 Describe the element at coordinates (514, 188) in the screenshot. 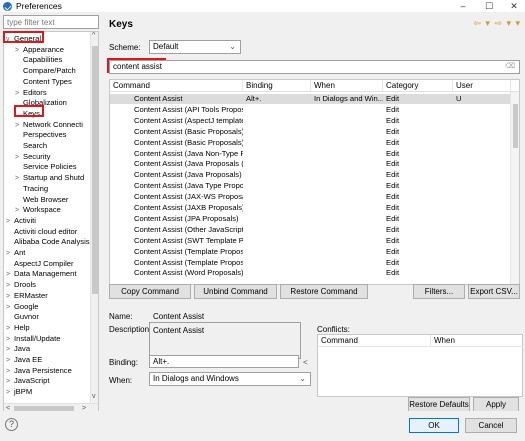

I see `table-vertical-scrollbar` at that location.